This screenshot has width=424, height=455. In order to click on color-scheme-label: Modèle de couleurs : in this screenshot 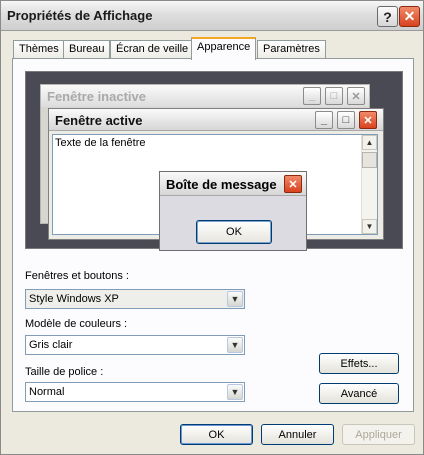, I will do `click(76, 324)`.